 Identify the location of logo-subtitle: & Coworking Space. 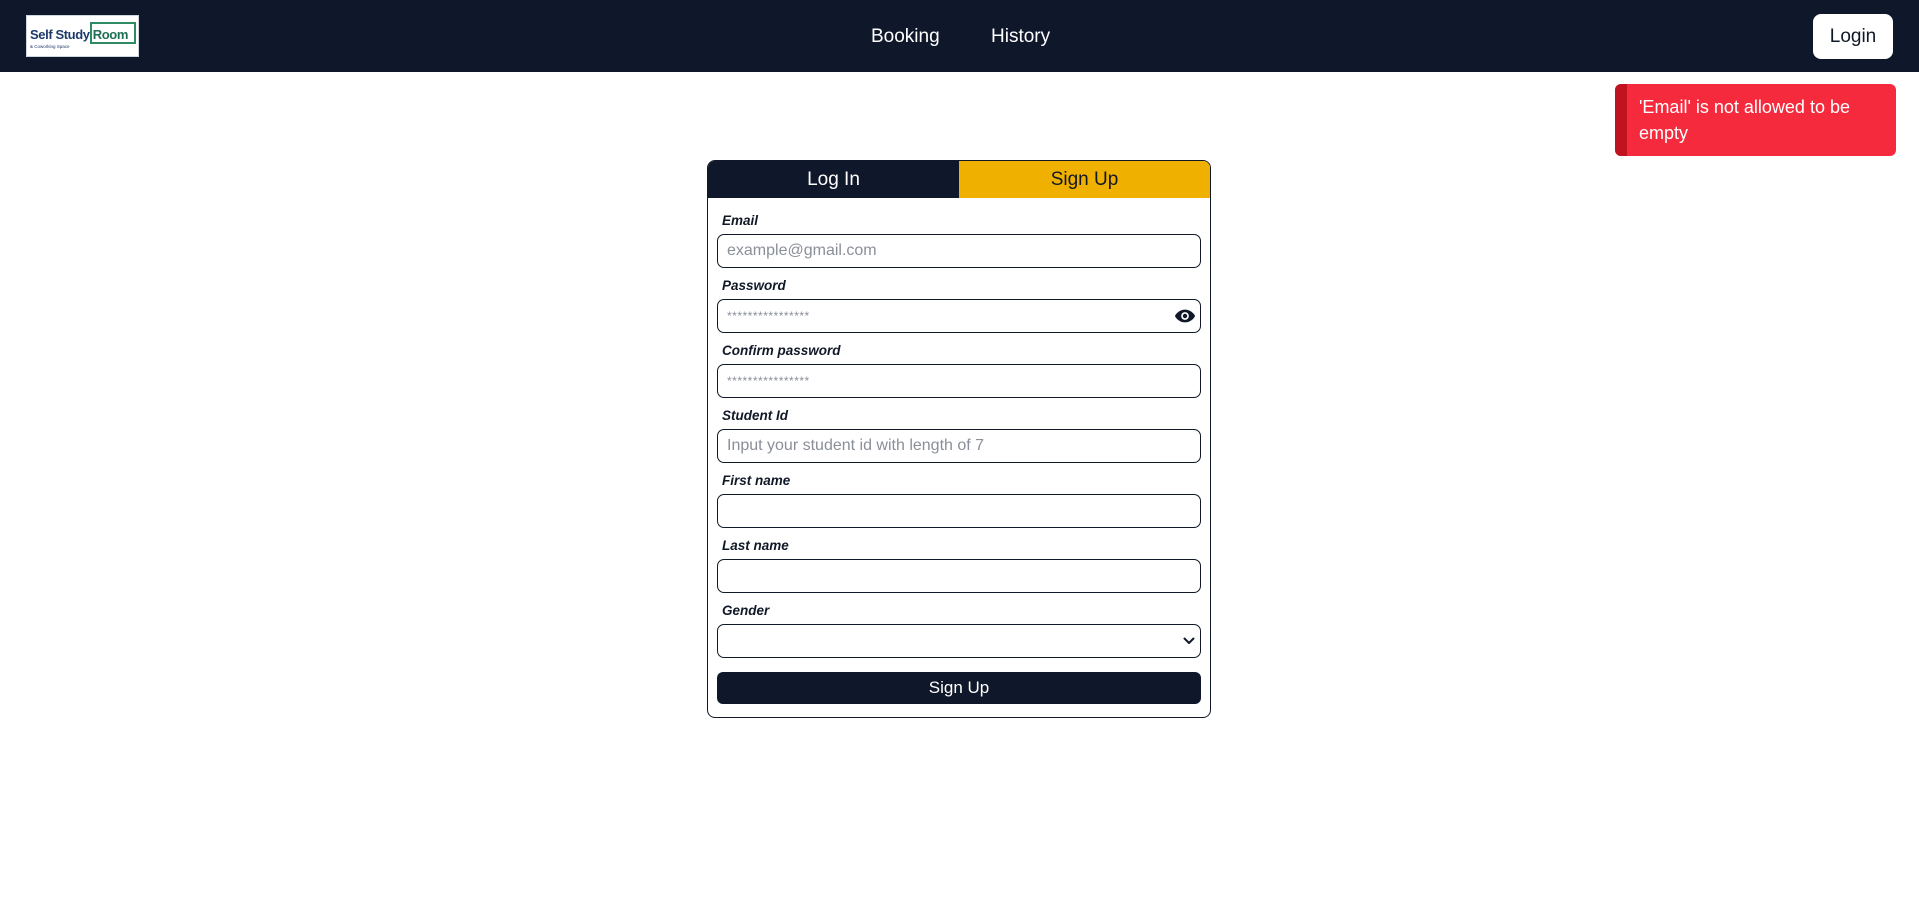
(50, 46).